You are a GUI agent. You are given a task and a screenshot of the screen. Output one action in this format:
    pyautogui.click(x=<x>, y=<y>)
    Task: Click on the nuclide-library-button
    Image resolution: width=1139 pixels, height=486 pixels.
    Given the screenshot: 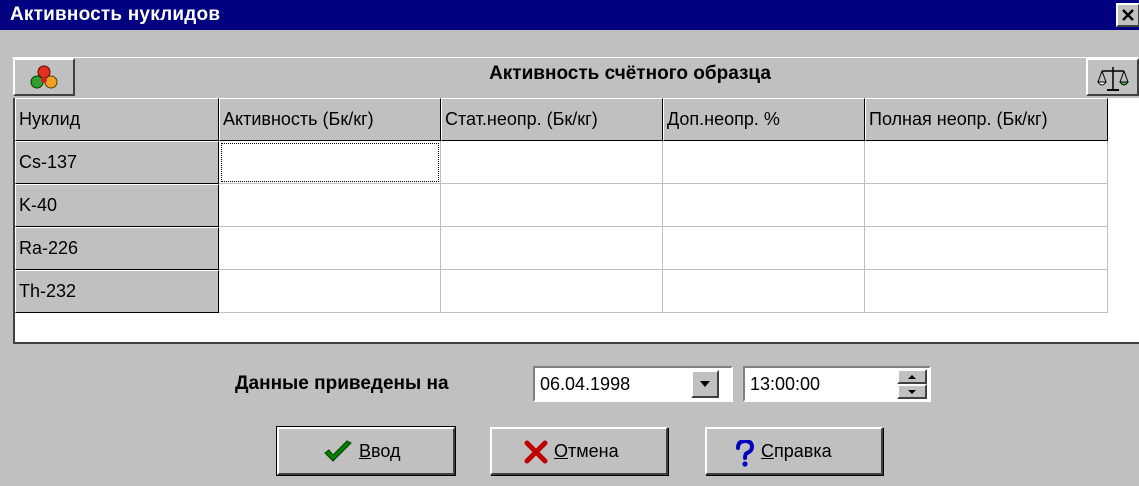 What is the action you would take?
    pyautogui.click(x=44, y=77)
    